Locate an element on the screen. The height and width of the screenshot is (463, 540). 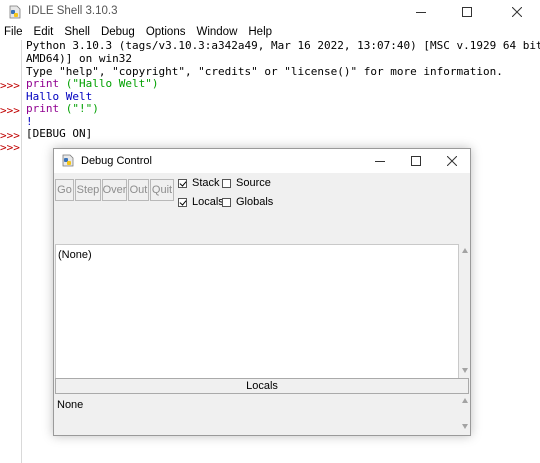
debug-toolbar: Go Step Over Out Quit is located at coordinates (115, 190).